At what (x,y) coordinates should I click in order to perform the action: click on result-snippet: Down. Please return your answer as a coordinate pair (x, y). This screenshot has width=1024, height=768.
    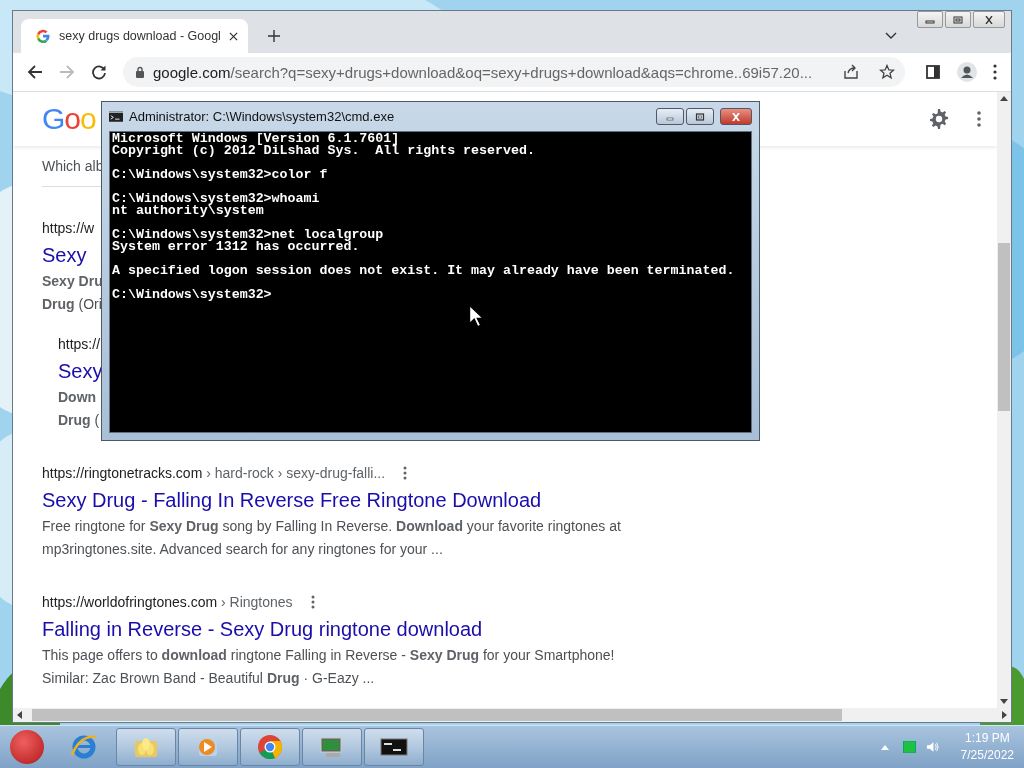
    Looking at the image, I should click on (77, 397).